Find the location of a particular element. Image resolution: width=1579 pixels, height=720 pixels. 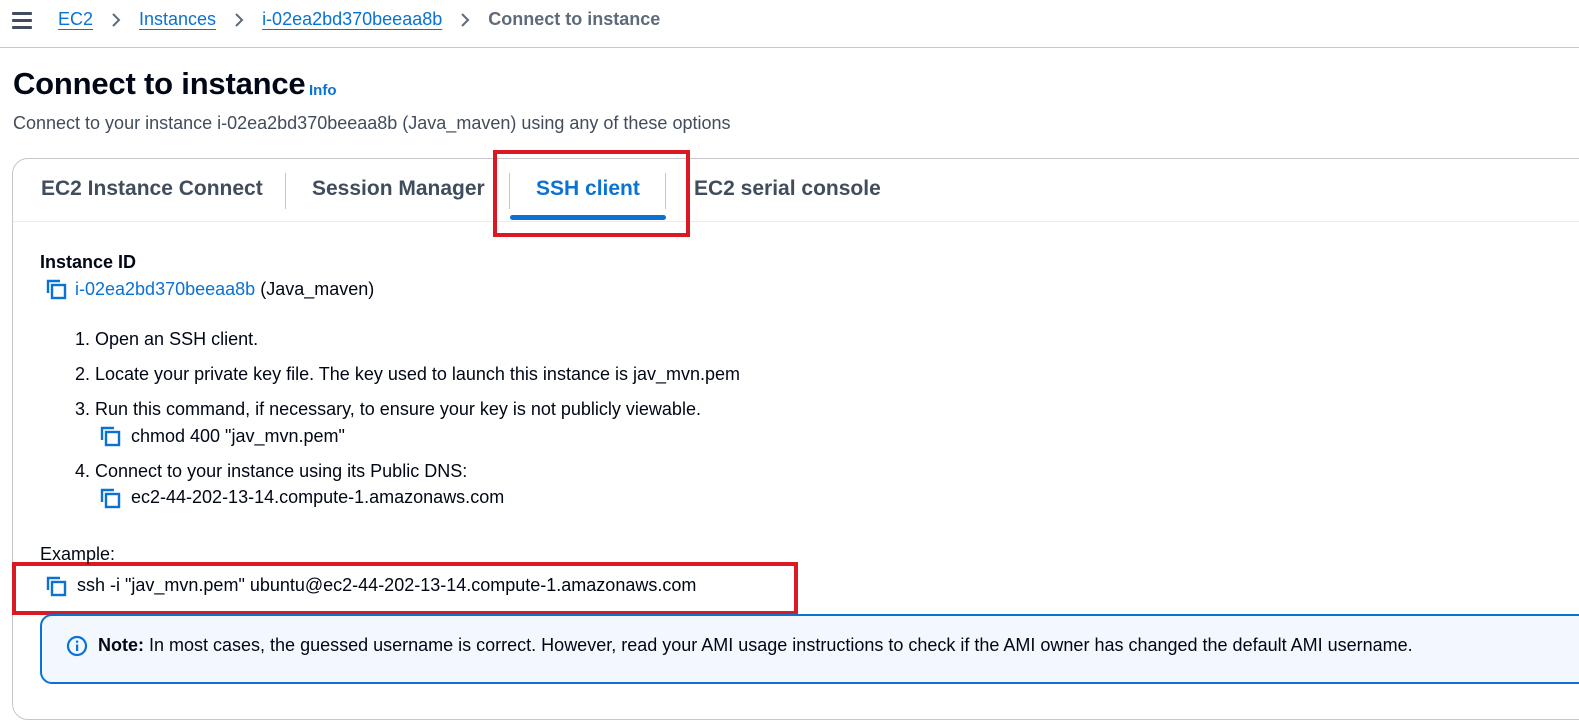

breadcrumb-instance-id: i-02ea2bd370beeaa8b is located at coordinates (352, 19).